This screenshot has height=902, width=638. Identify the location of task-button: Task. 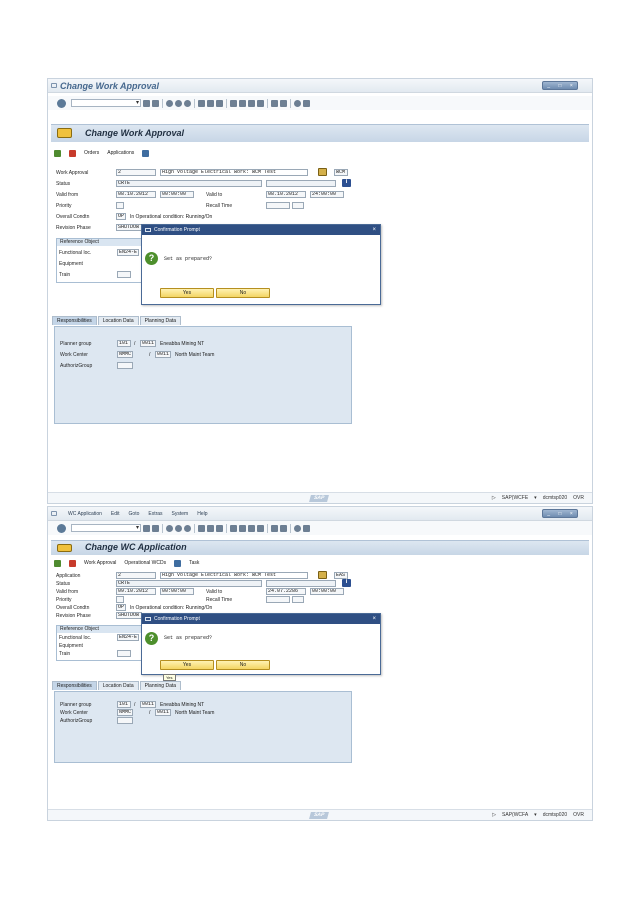
(194, 563).